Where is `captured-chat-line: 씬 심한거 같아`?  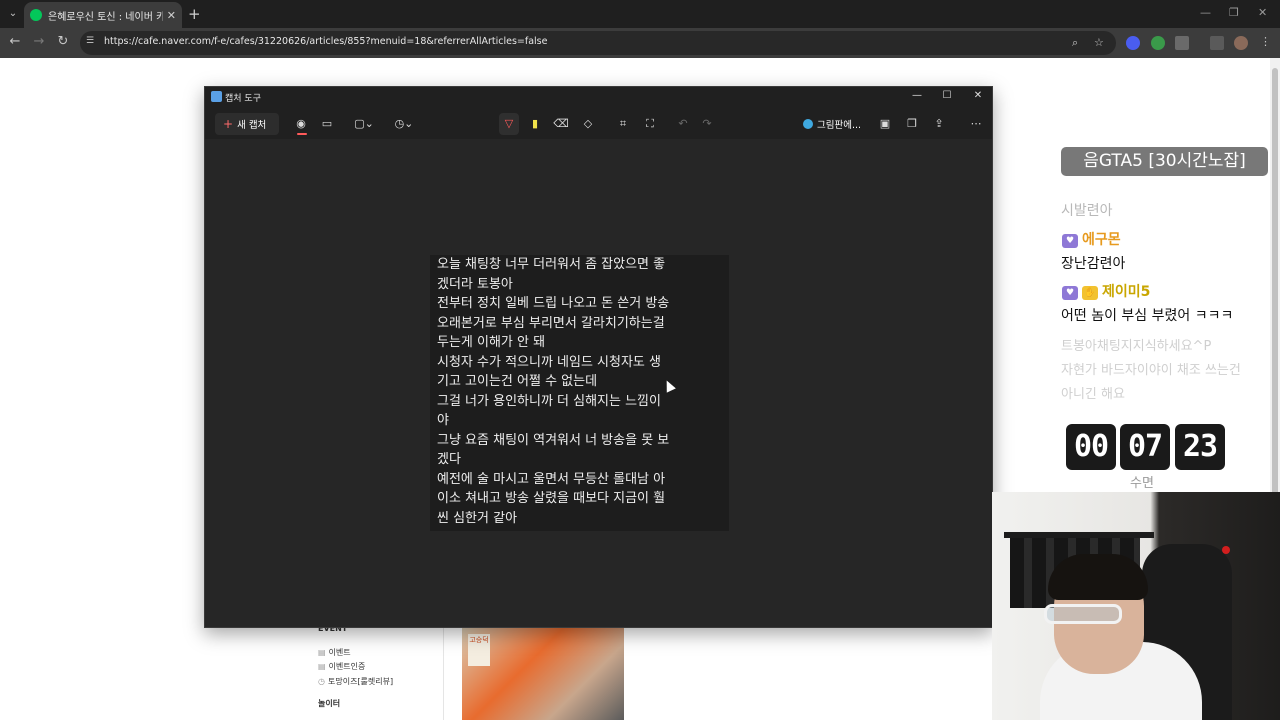
captured-chat-line: 씬 심한거 같아 is located at coordinates (477, 518).